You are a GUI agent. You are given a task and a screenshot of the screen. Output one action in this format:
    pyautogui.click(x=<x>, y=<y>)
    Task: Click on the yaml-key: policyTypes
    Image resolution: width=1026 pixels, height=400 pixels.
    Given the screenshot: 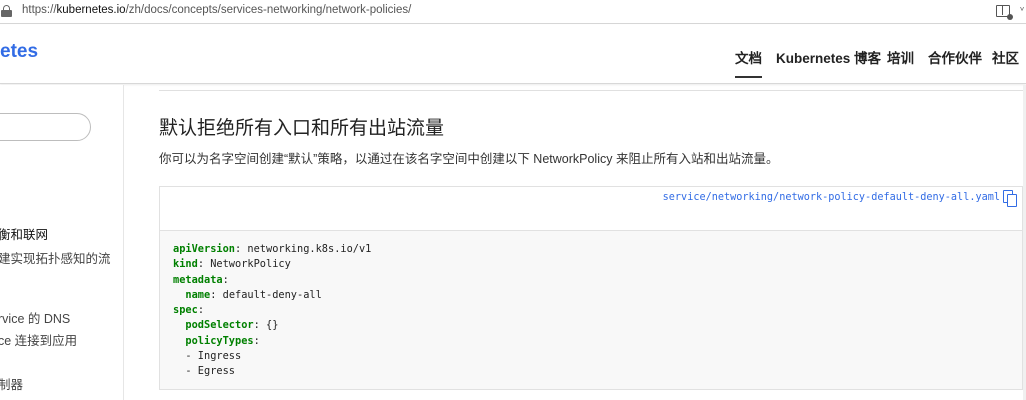 What is the action you would take?
    pyautogui.click(x=219, y=340)
    